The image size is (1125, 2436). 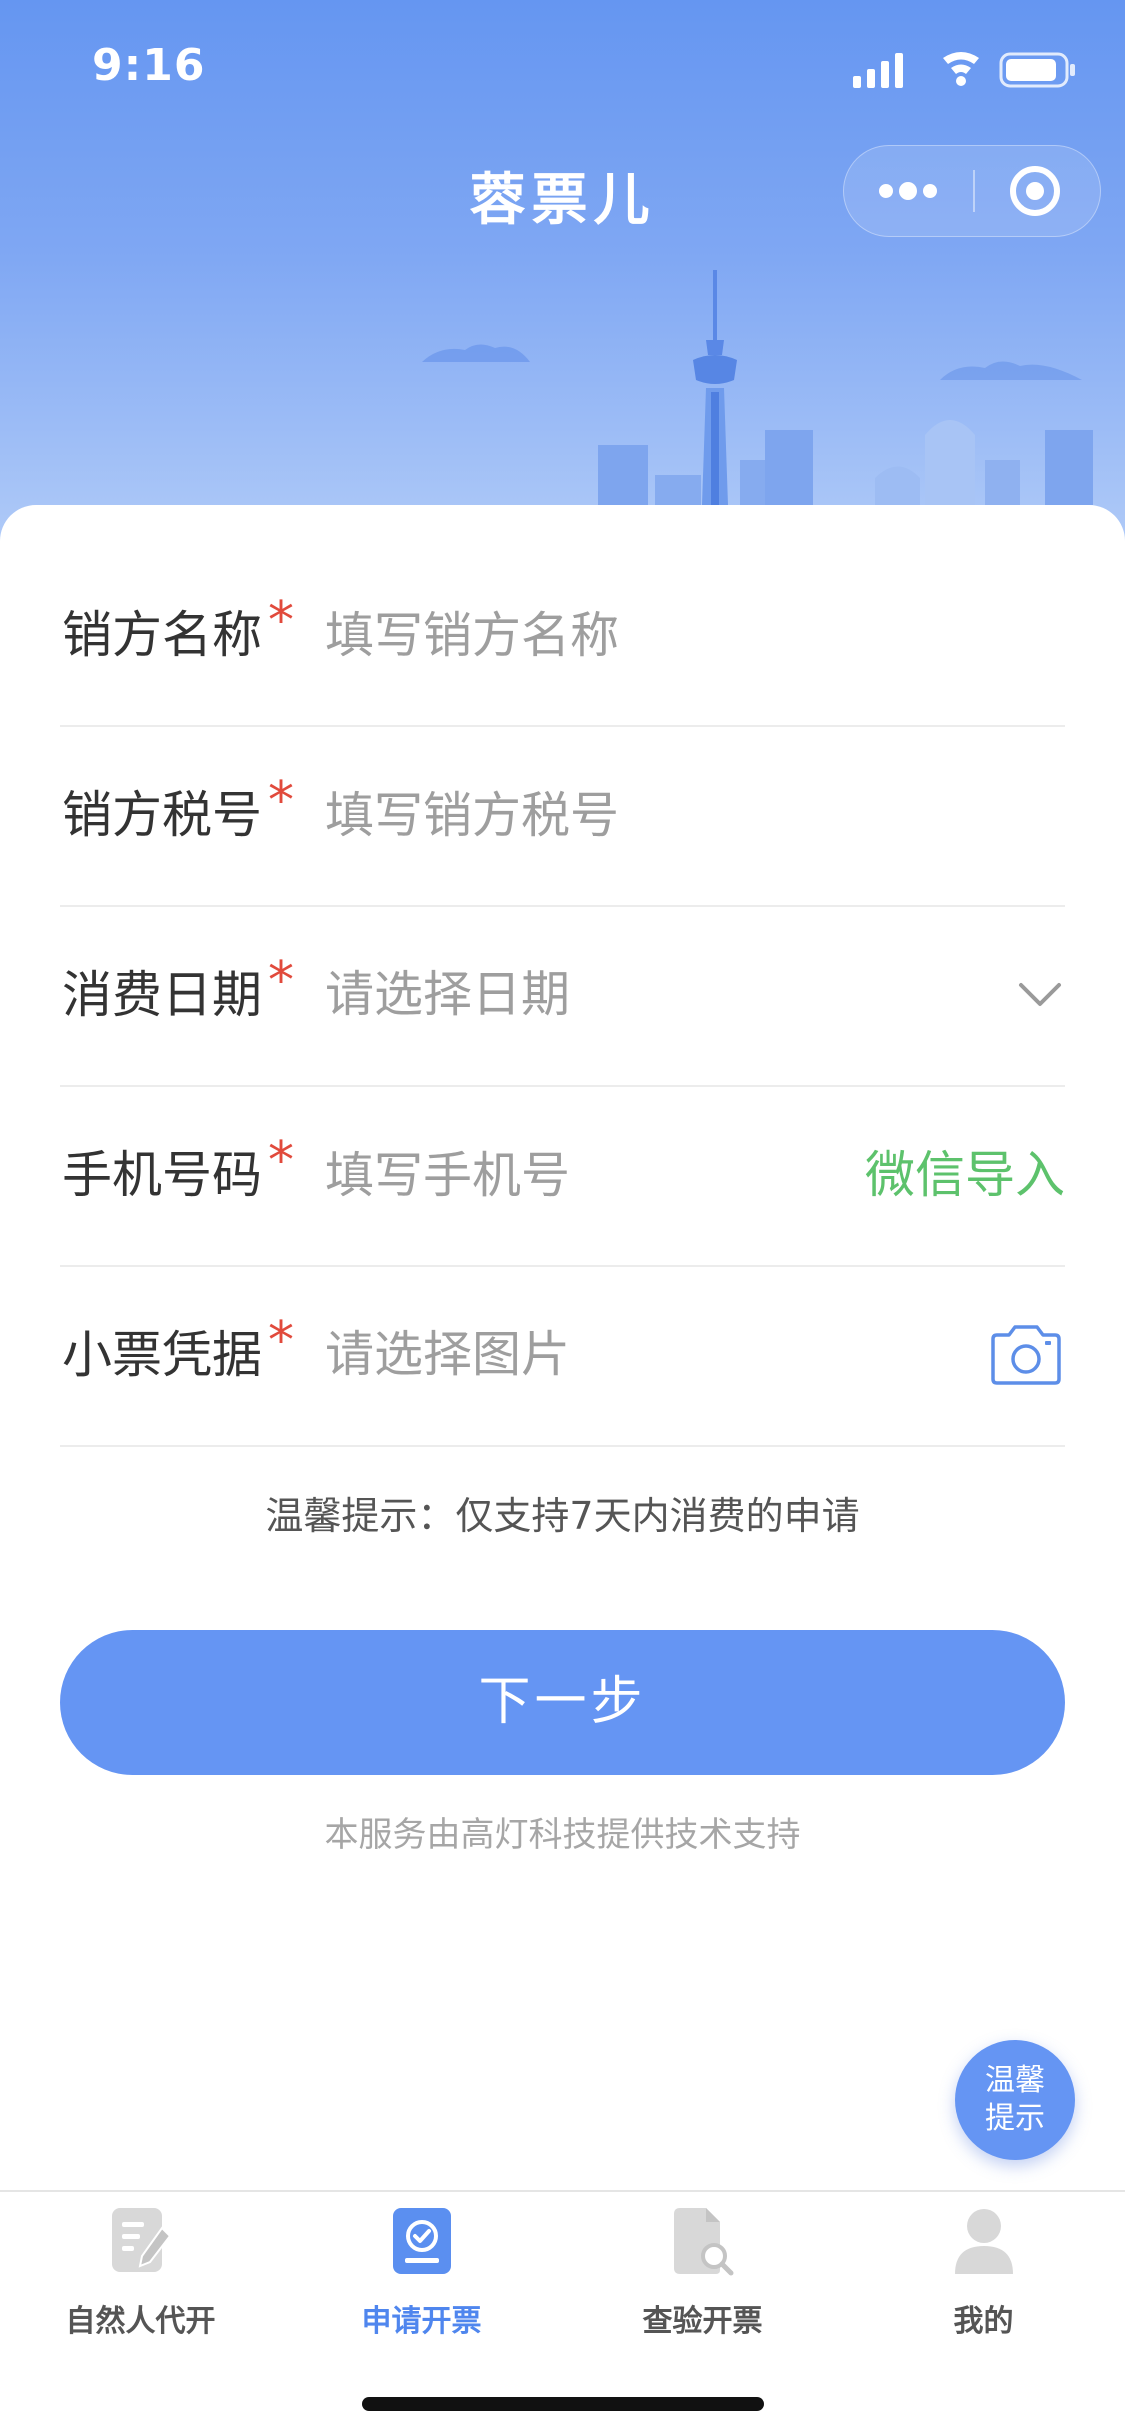 I want to click on cellular-signal-icon, so click(x=878, y=70).